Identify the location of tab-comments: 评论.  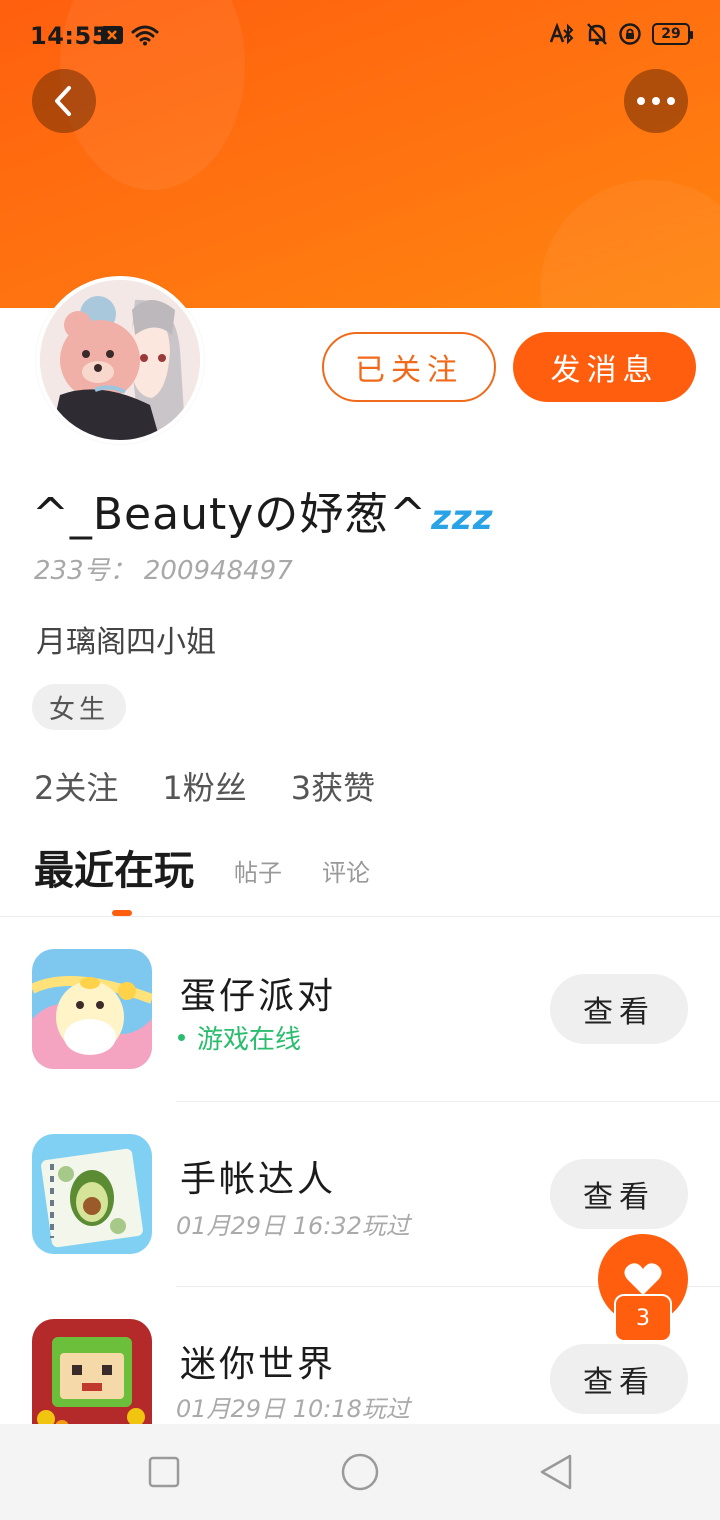
(346, 874).